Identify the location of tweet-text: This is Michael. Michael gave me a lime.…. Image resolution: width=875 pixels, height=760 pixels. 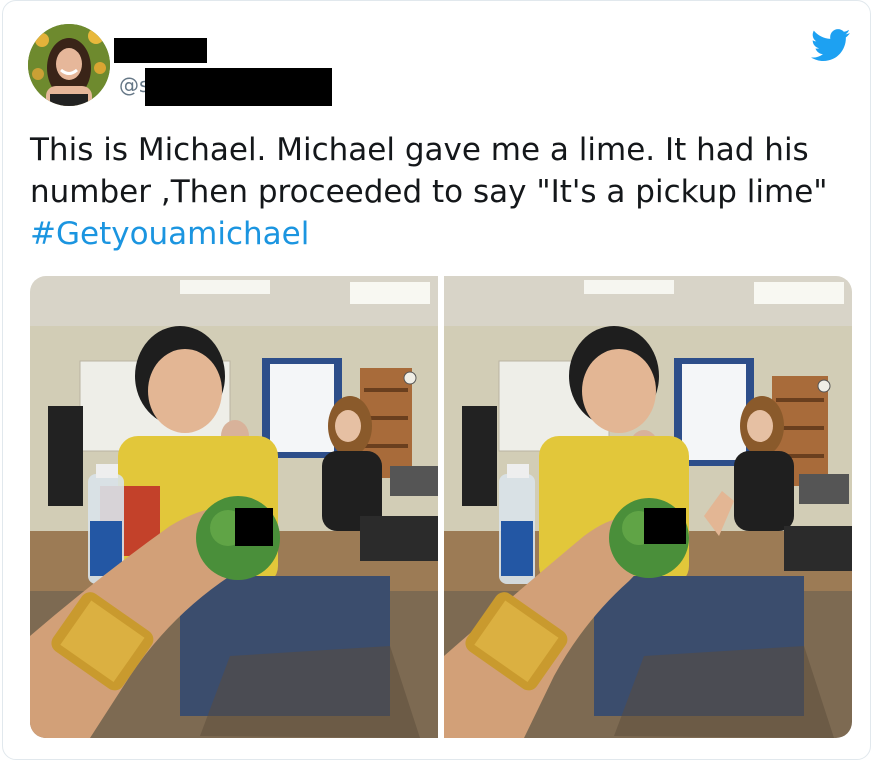
(429, 171).